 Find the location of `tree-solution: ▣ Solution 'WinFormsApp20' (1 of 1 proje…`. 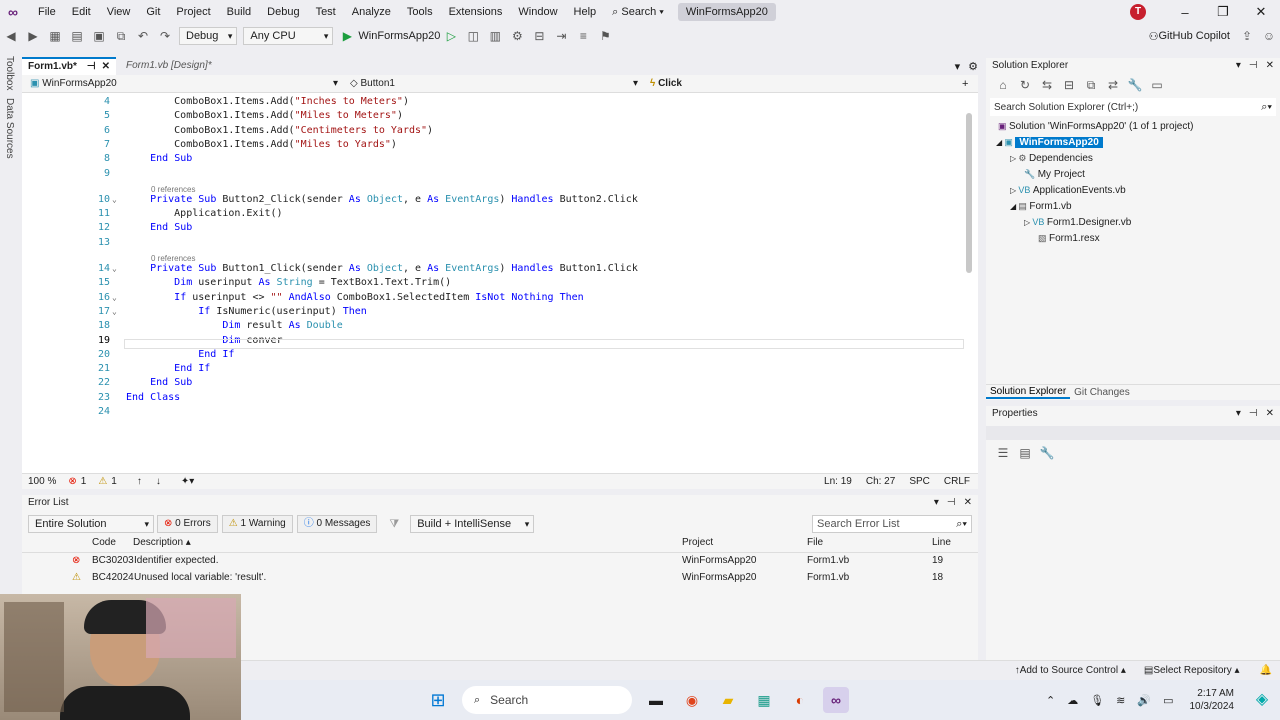

tree-solution: ▣ Solution 'WinFormsApp20' (1 of 1 proje… is located at coordinates (1095, 126).